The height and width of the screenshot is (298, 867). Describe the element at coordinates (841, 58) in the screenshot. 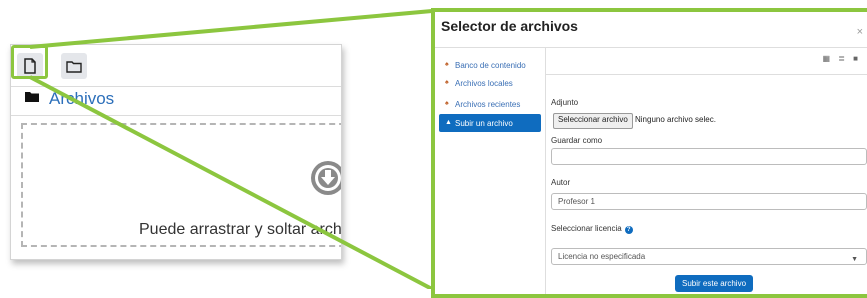

I see `view-mode-icons: ▦ ≣ ■` at that location.